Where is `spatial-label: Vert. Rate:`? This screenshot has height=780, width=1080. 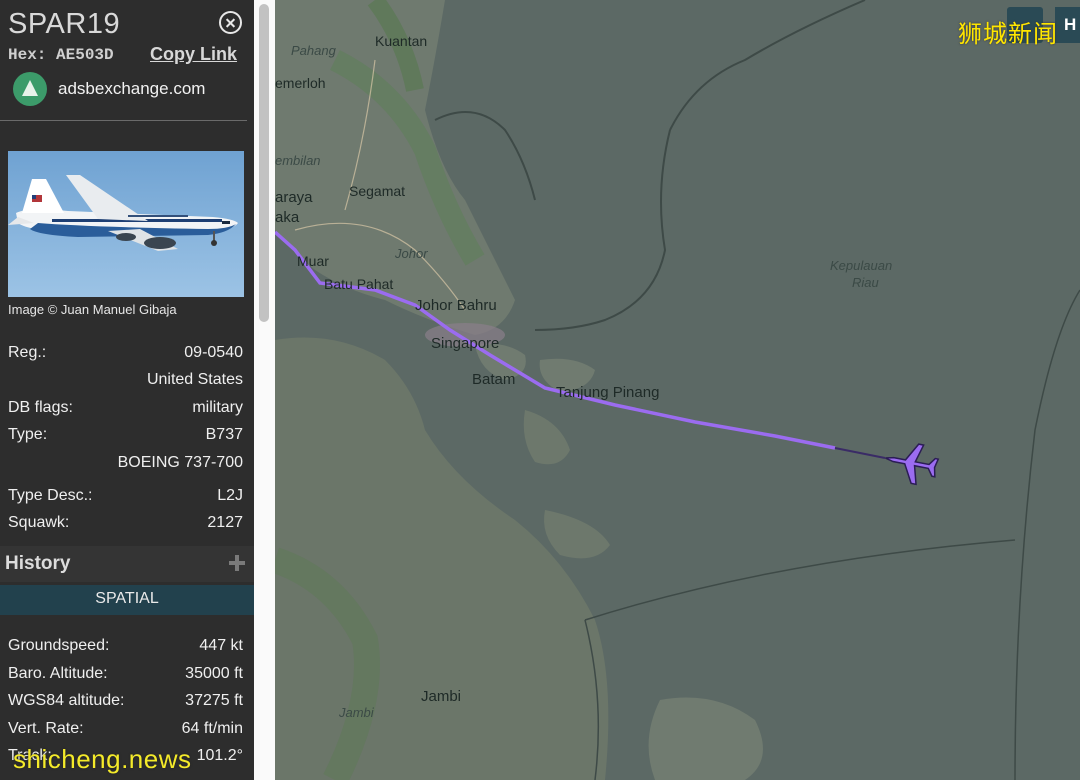
spatial-label: Vert. Rate: is located at coordinates (46, 728).